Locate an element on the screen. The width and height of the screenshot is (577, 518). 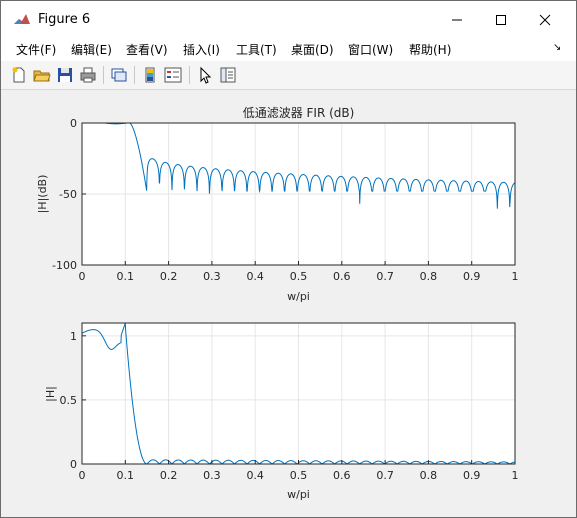
title-bar: Figure 6 is located at coordinates (288, 20).